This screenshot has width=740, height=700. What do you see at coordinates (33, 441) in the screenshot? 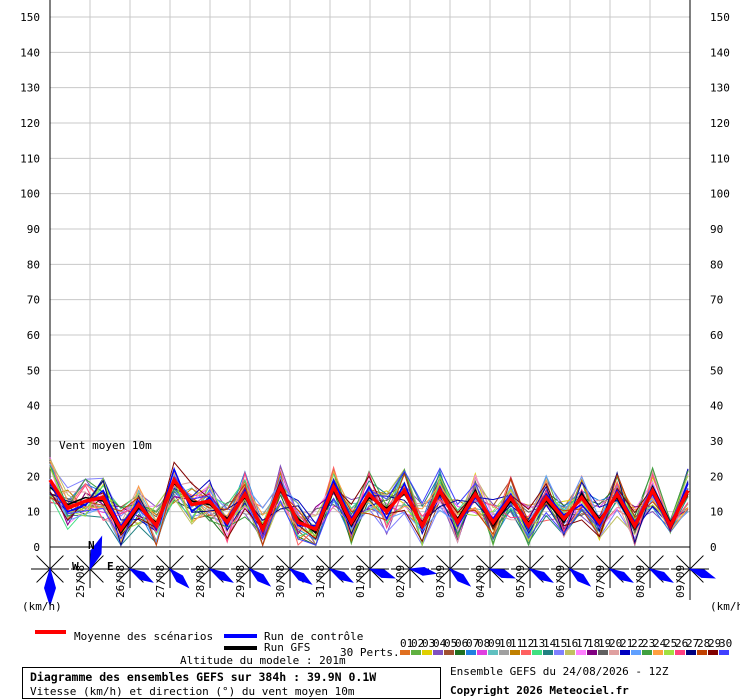
I see `y-tick-label-left: 30` at bounding box center [33, 441].